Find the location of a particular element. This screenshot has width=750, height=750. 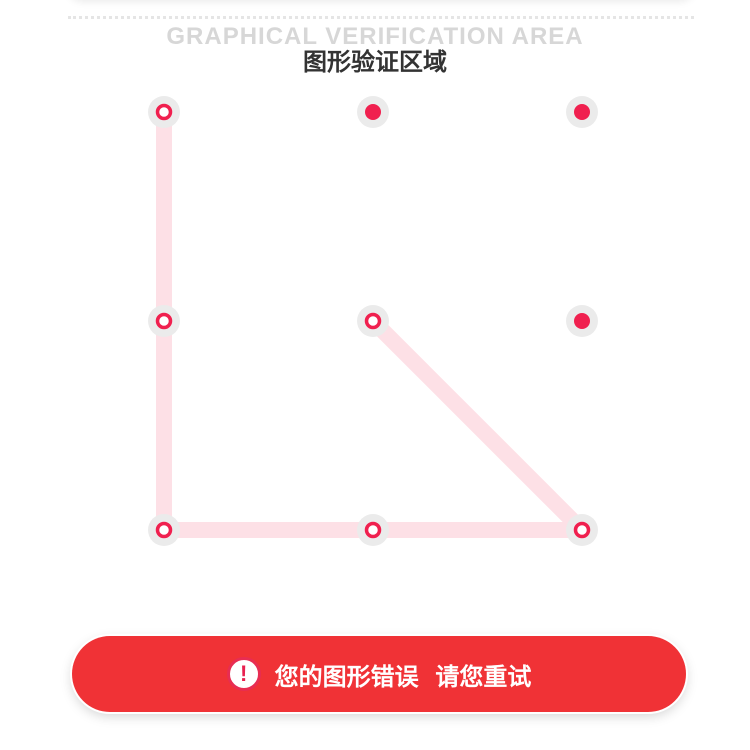

error-toast: ! 您的图形错误 请您重试 is located at coordinates (379, 674).